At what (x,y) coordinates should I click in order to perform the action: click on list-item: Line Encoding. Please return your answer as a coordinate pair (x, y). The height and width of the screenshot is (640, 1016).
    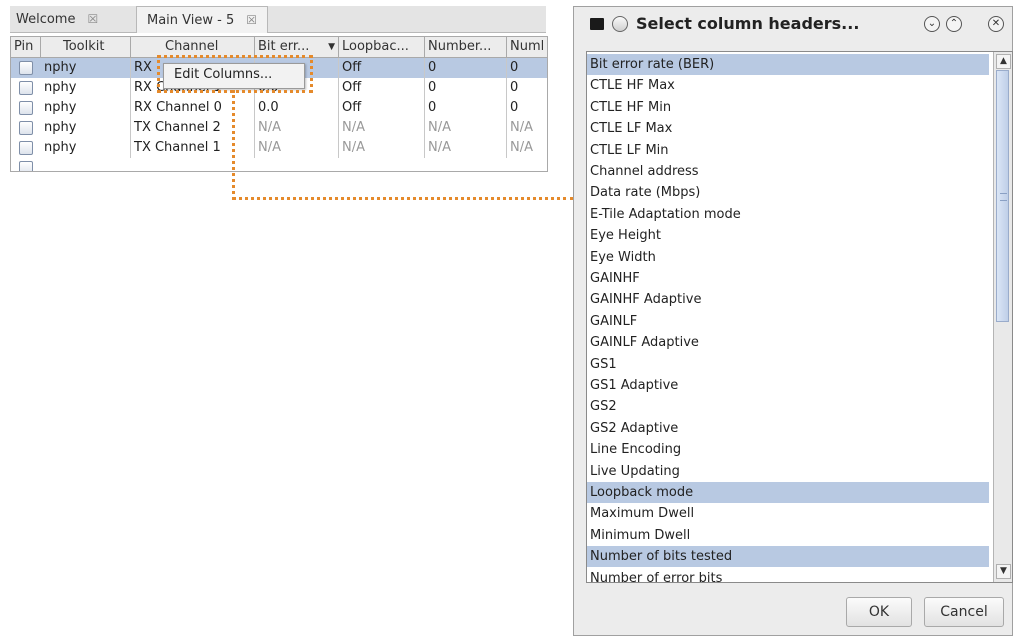
    Looking at the image, I should click on (788, 449).